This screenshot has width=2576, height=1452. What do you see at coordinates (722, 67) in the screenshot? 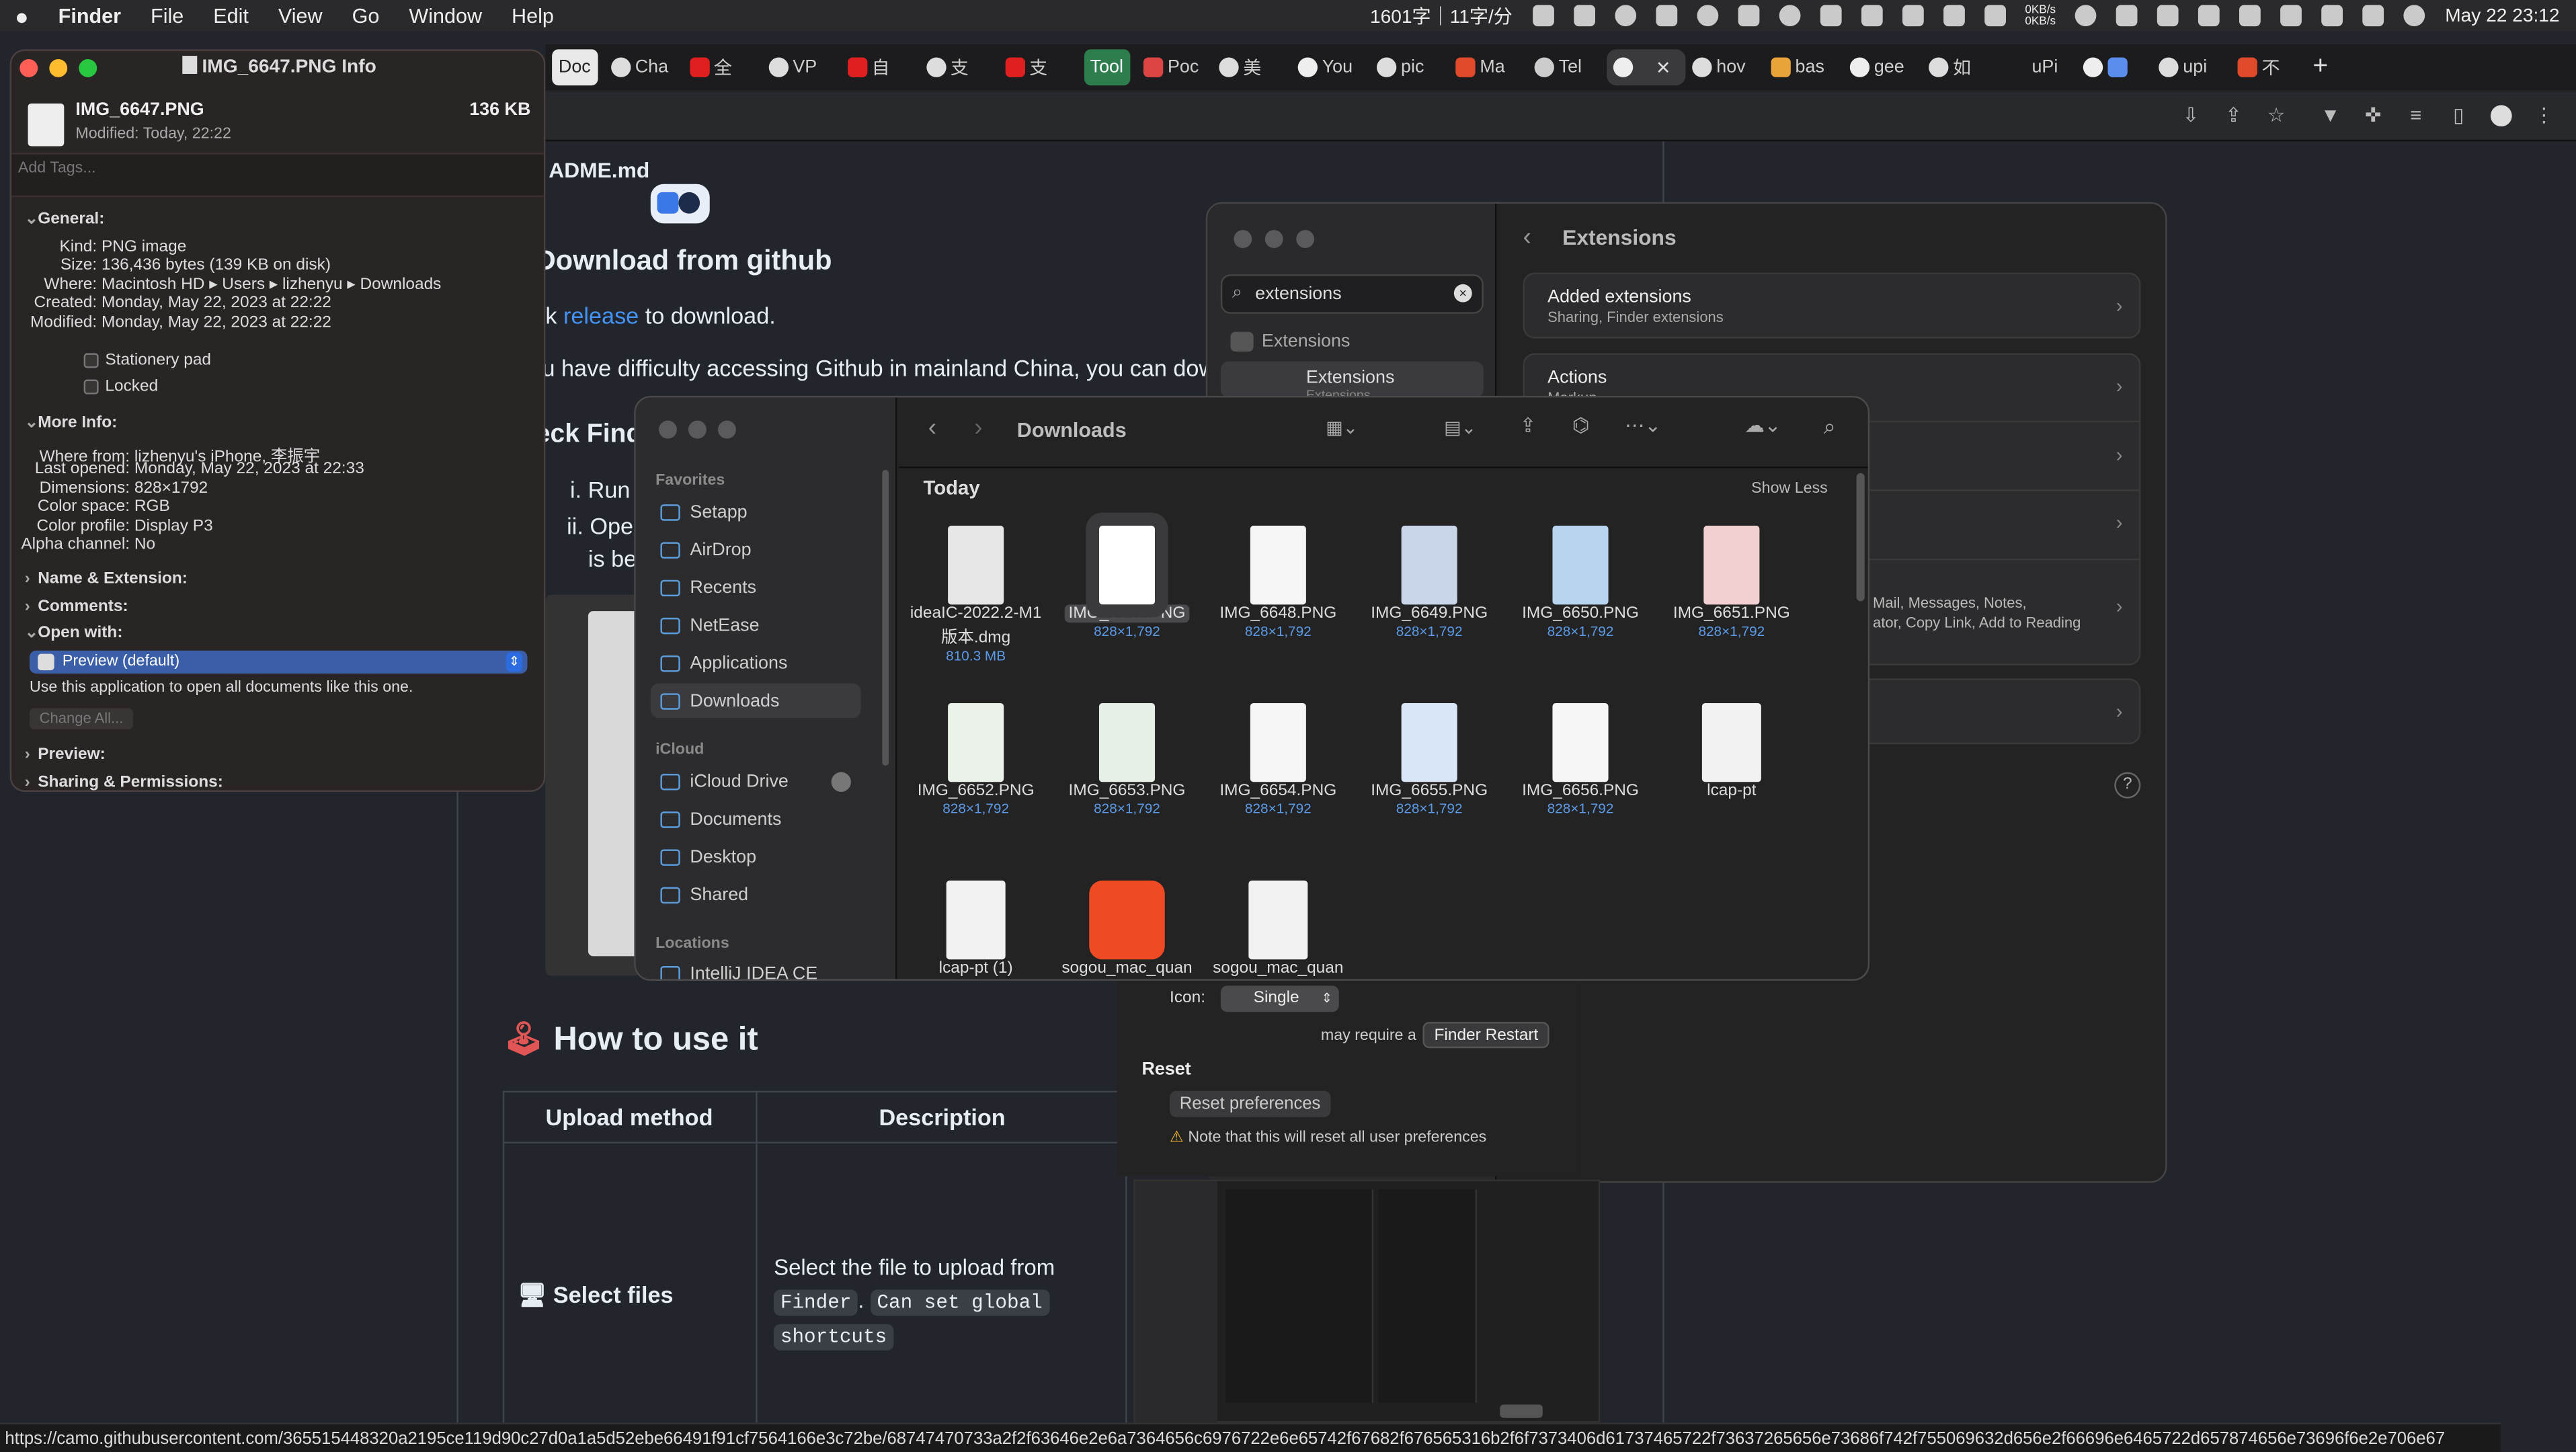
I see `tab: 全` at bounding box center [722, 67].